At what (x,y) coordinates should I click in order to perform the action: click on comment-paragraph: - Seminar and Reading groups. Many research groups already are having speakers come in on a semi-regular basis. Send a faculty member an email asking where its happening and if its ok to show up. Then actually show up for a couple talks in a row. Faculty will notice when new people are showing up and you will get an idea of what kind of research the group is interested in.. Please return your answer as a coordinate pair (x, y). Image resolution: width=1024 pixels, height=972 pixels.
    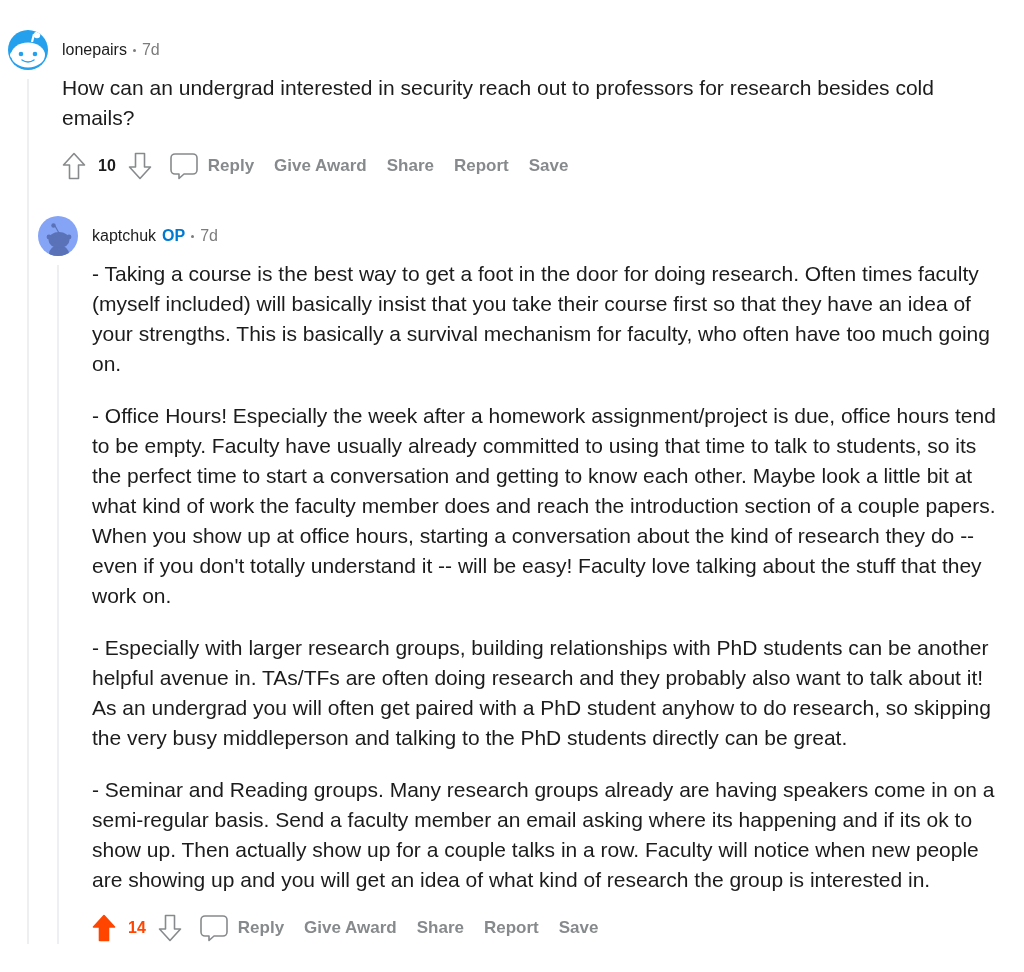
    Looking at the image, I should click on (544, 835).